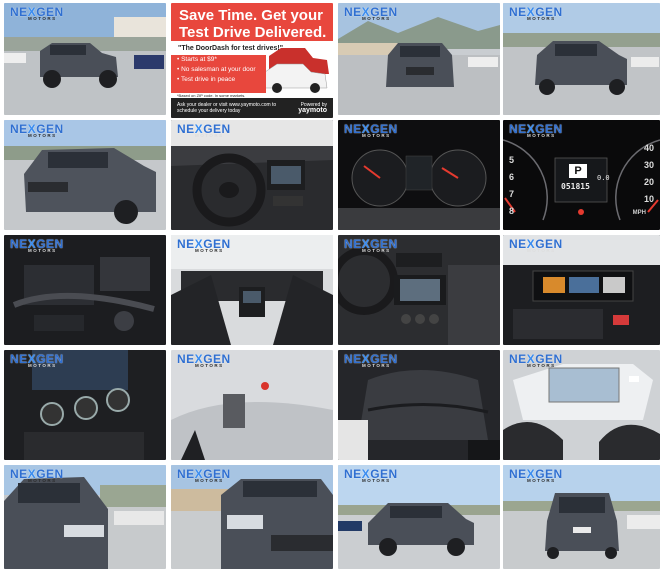 The height and width of the screenshot is (569, 660). I want to click on gear-indicator: P, so click(578, 171).